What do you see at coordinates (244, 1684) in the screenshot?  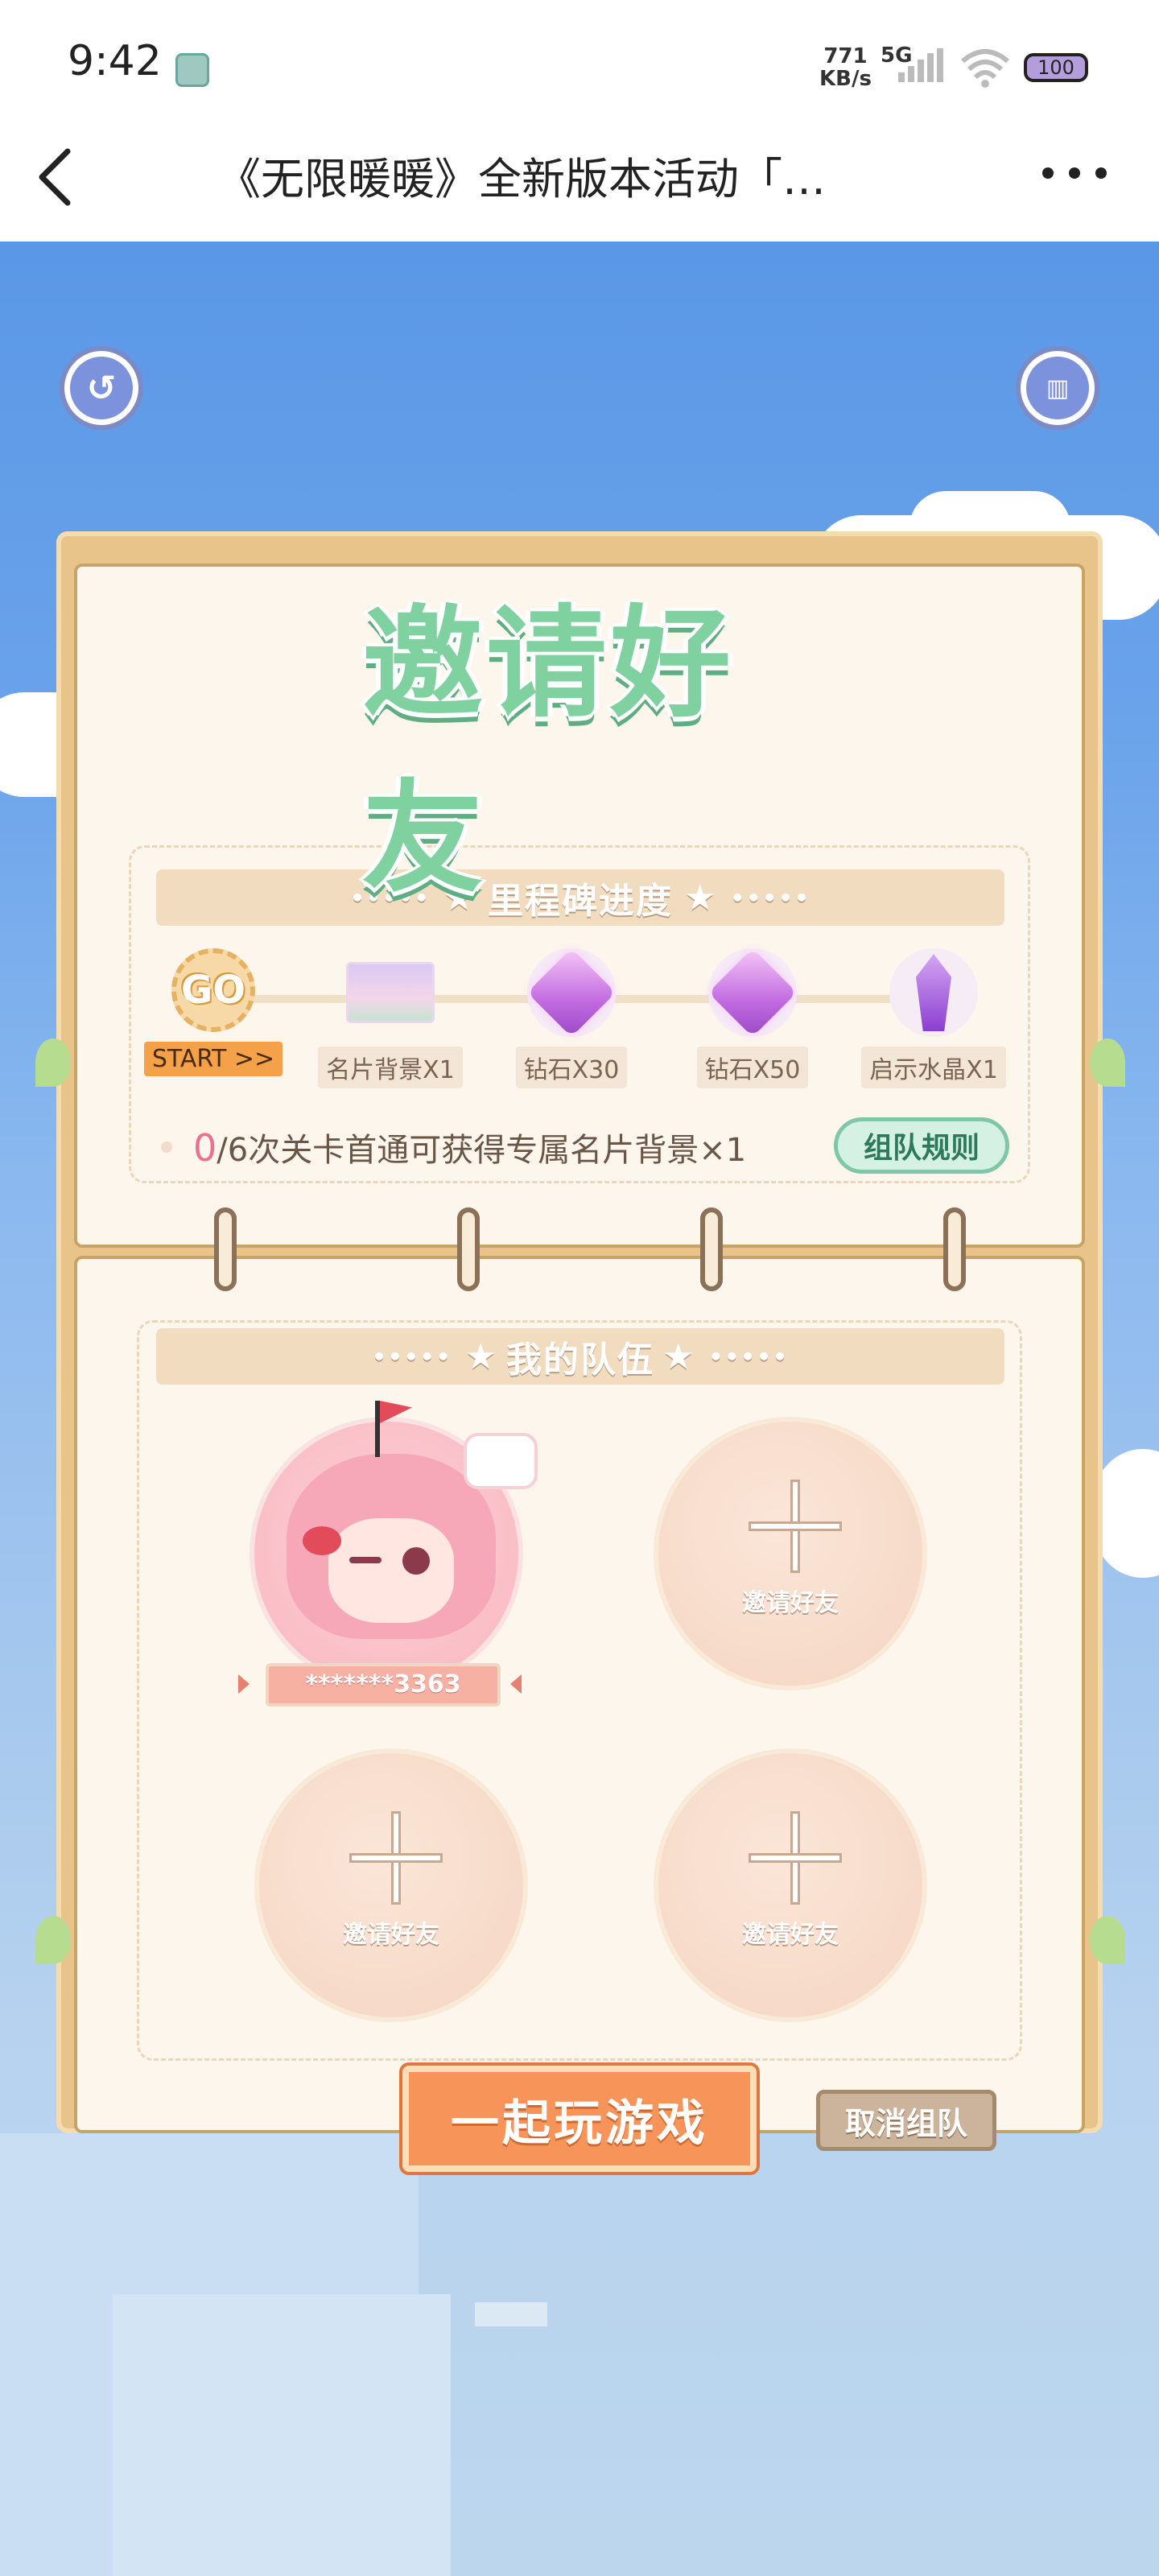 I see `name-tag-arrow-left` at bounding box center [244, 1684].